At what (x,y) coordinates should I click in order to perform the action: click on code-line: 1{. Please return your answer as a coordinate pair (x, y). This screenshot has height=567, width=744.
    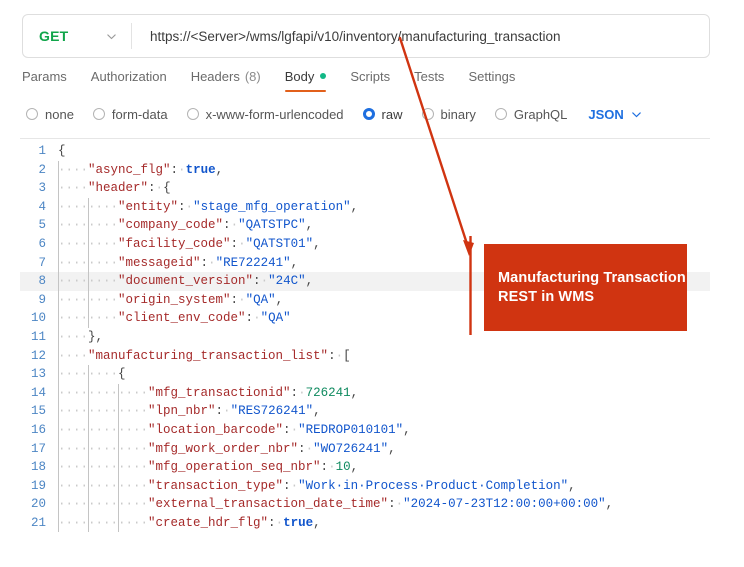
    Looking at the image, I should click on (365, 151).